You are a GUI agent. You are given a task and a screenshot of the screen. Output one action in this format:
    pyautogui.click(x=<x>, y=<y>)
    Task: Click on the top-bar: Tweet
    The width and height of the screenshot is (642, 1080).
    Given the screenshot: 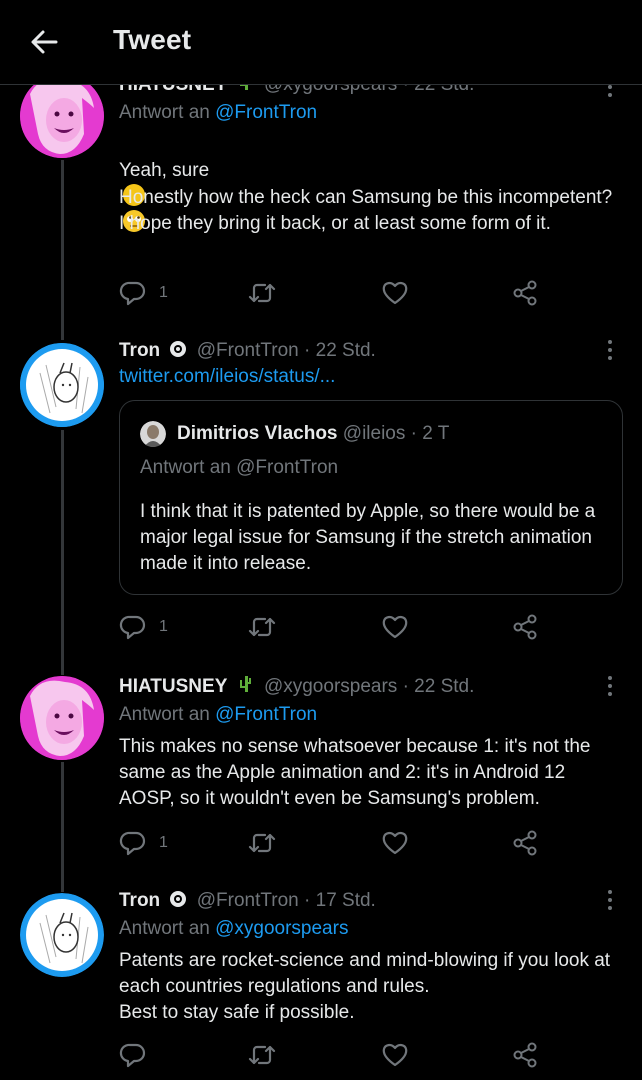 What is the action you would take?
    pyautogui.click(x=321, y=42)
    